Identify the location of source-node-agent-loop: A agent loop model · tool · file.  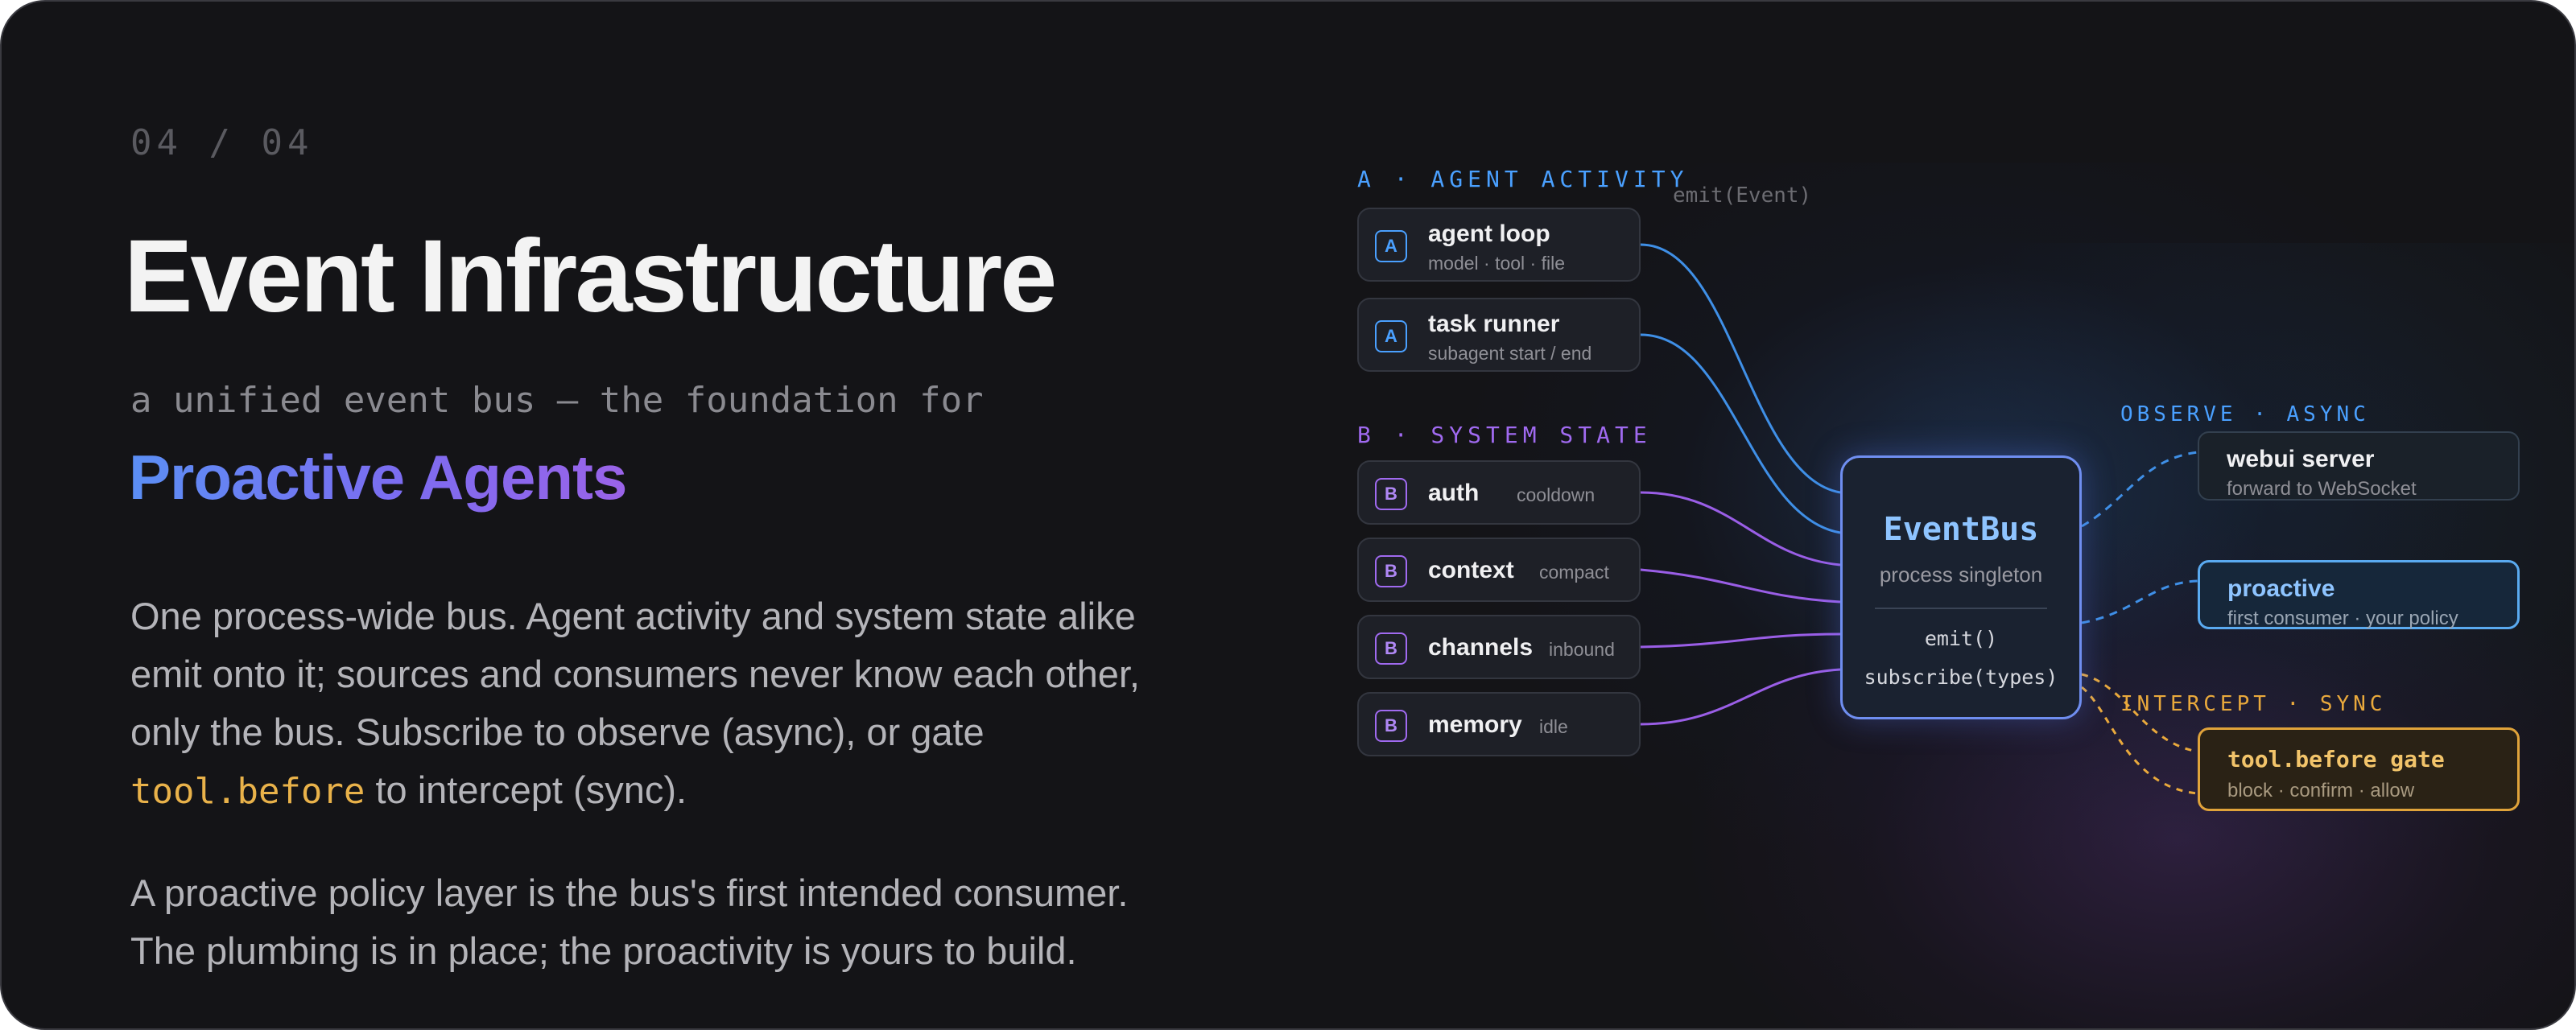
(1499, 245).